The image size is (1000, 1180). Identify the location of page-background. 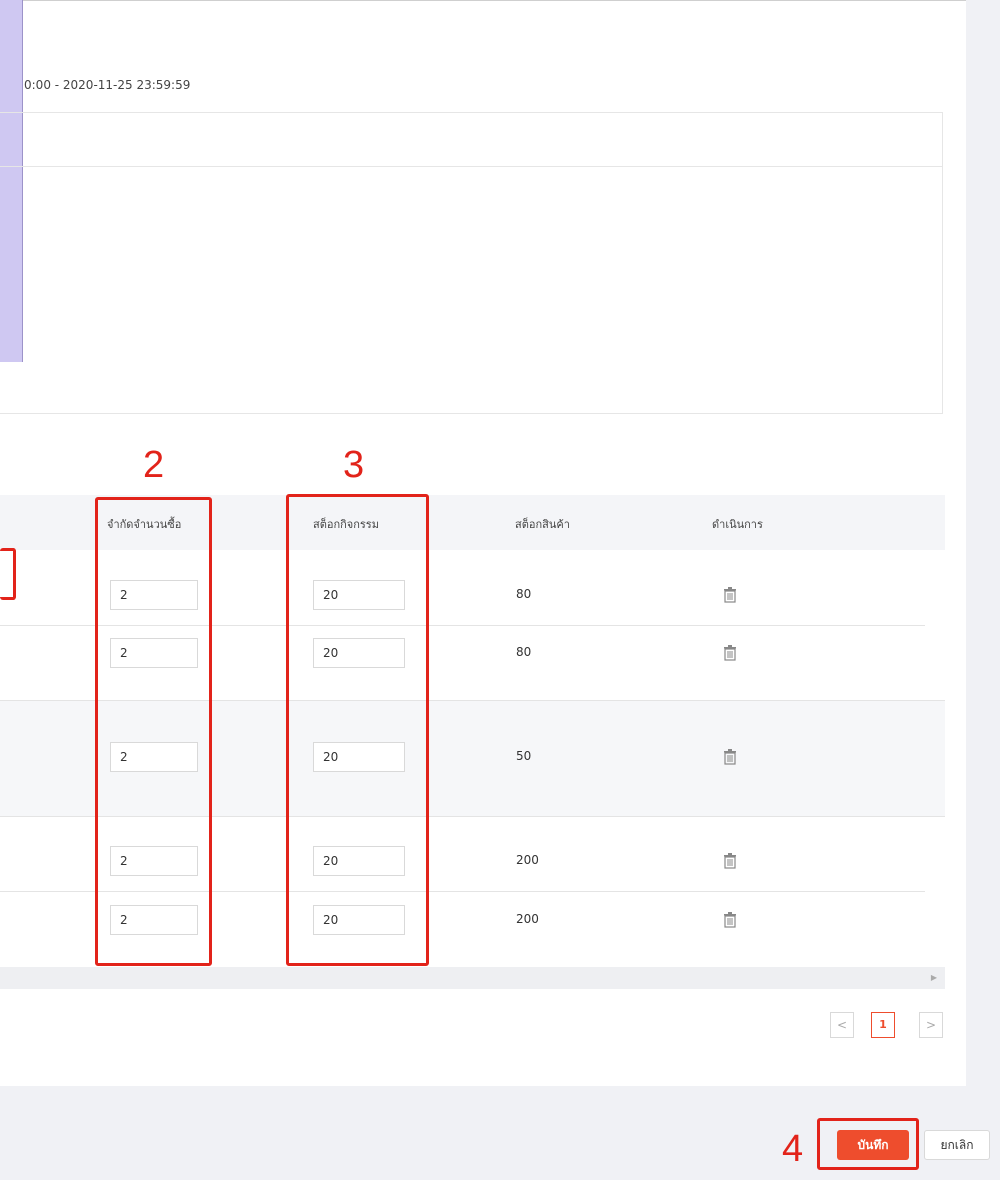
(984, 542).